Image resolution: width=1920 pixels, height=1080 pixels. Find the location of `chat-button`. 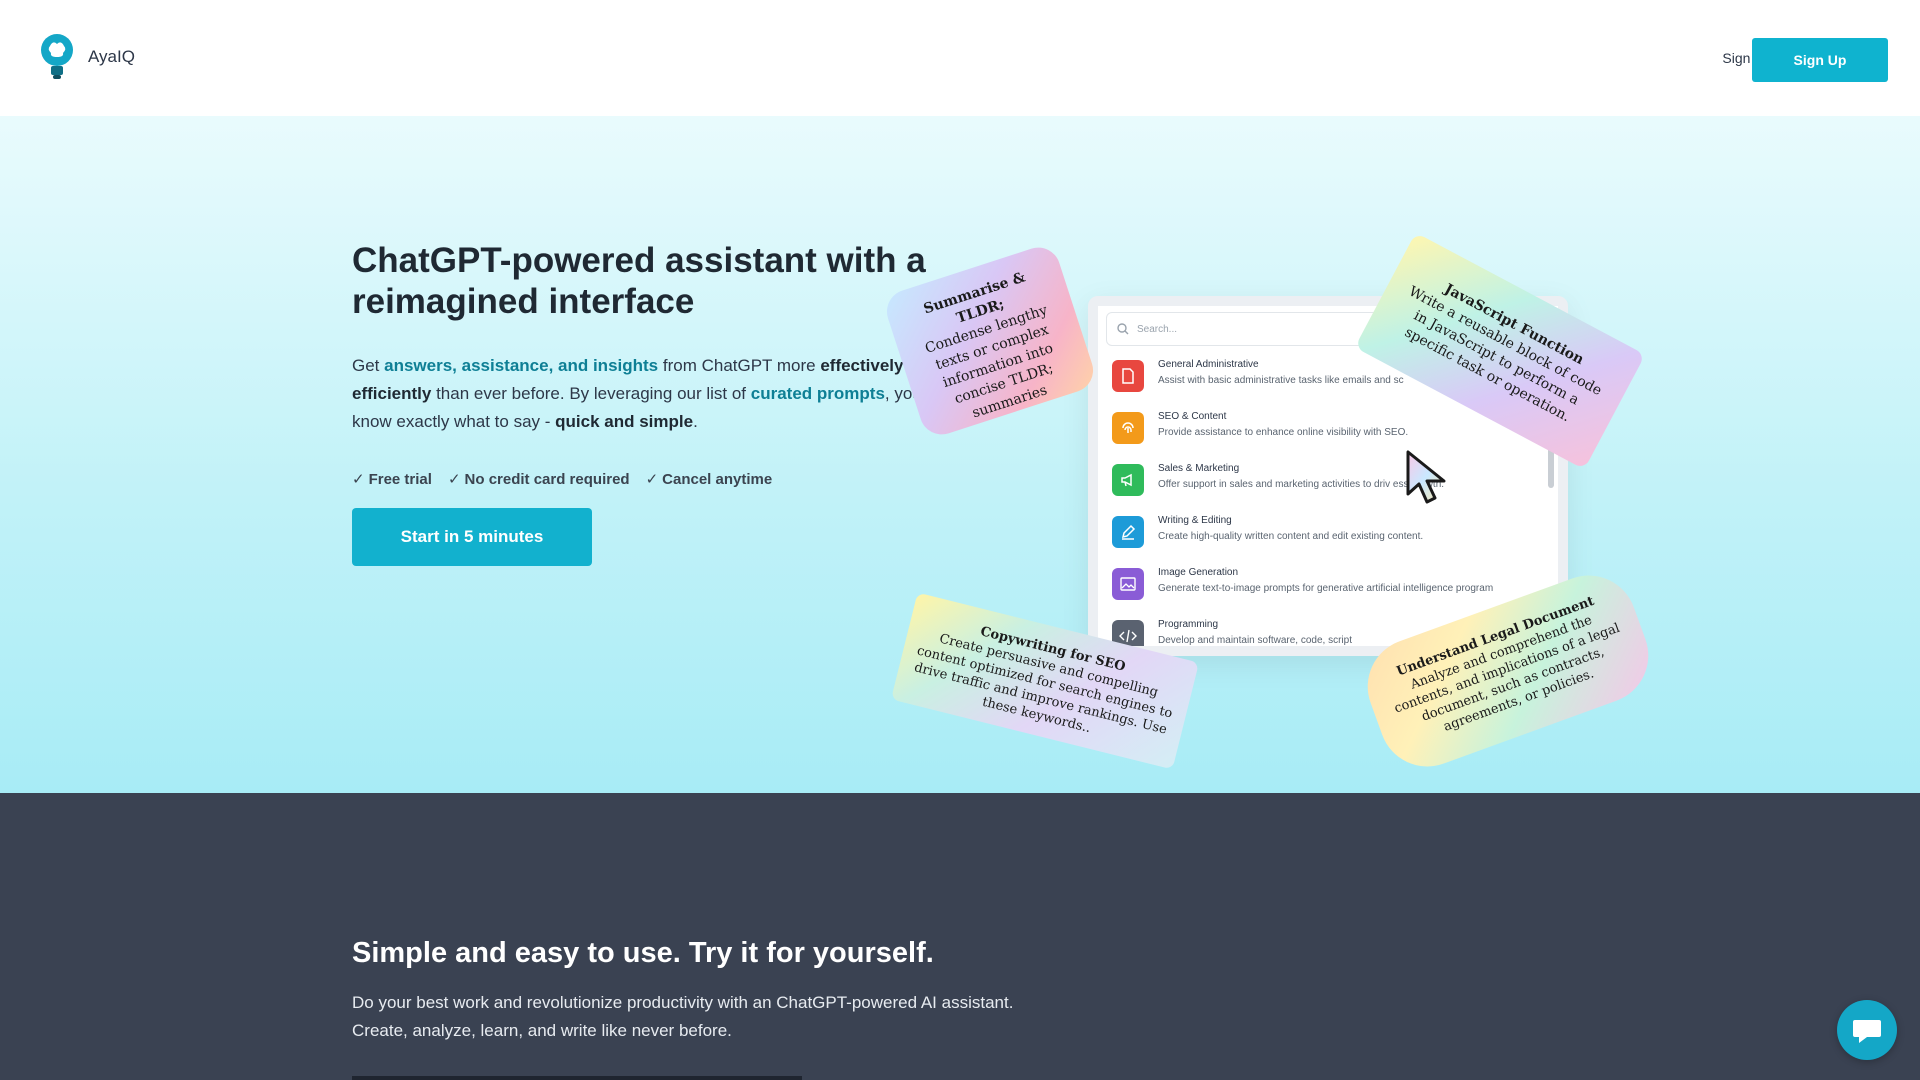

chat-button is located at coordinates (1867, 1030).